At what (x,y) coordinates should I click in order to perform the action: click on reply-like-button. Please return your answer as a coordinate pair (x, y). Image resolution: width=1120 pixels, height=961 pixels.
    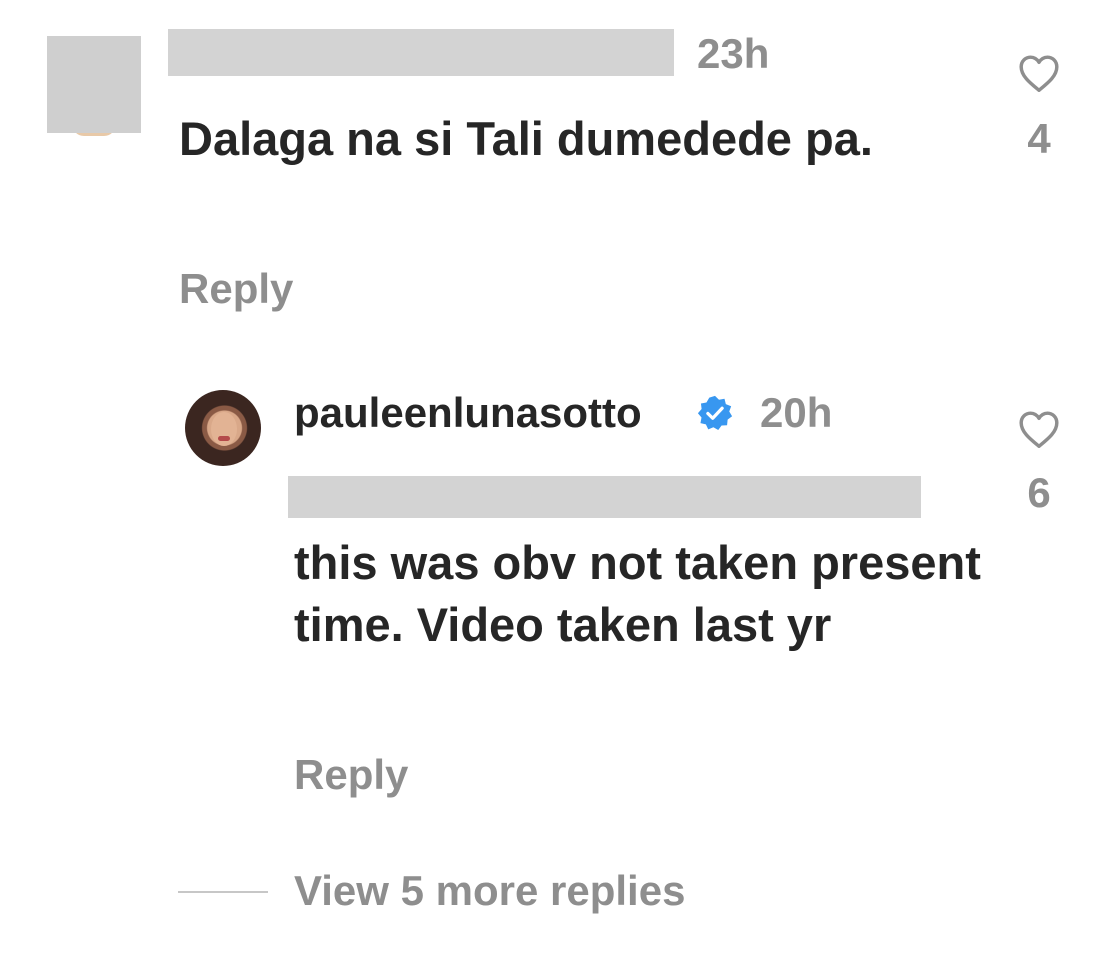
    Looking at the image, I should click on (1039, 429).